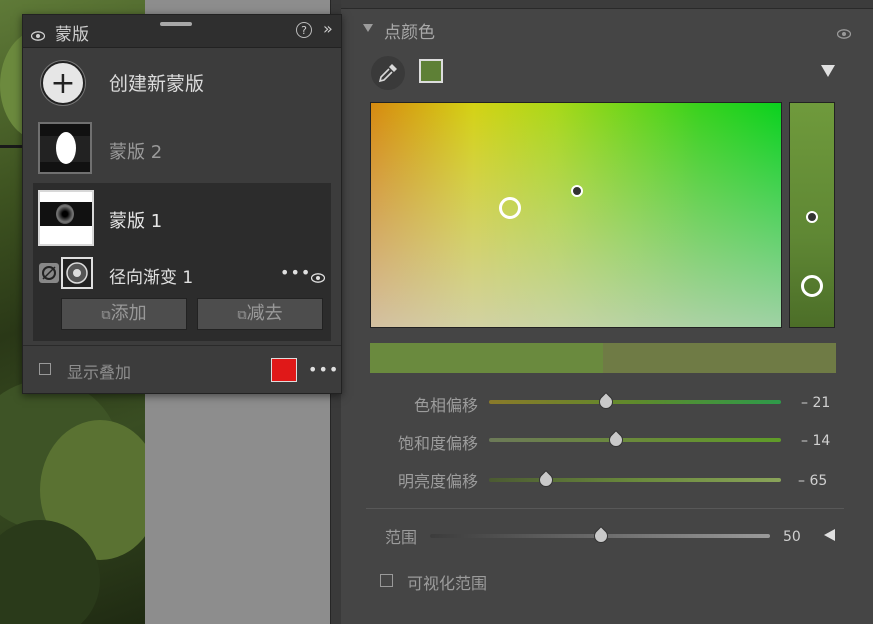 Image resolution: width=873 pixels, height=624 pixels. Describe the element at coordinates (77, 273) in the screenshot. I see `radial-gradient-thumbnail` at that location.